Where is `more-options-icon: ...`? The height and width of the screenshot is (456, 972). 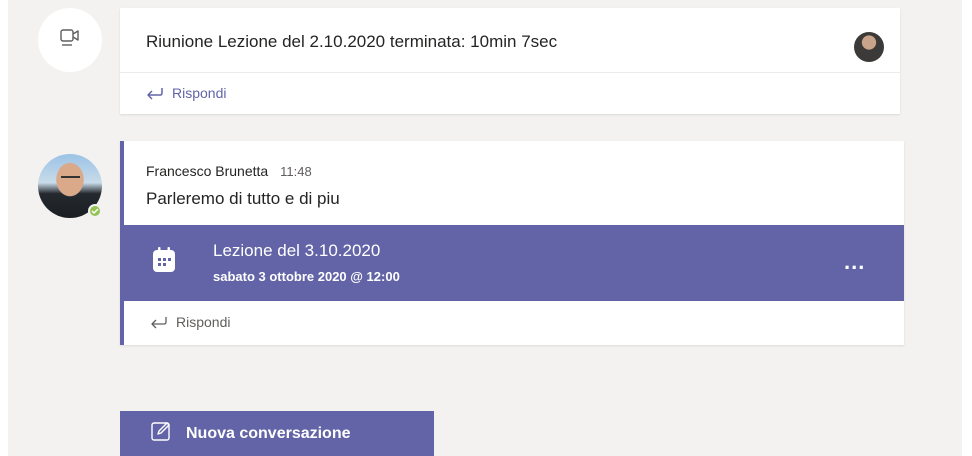
more-options-icon: ... is located at coordinates (854, 262).